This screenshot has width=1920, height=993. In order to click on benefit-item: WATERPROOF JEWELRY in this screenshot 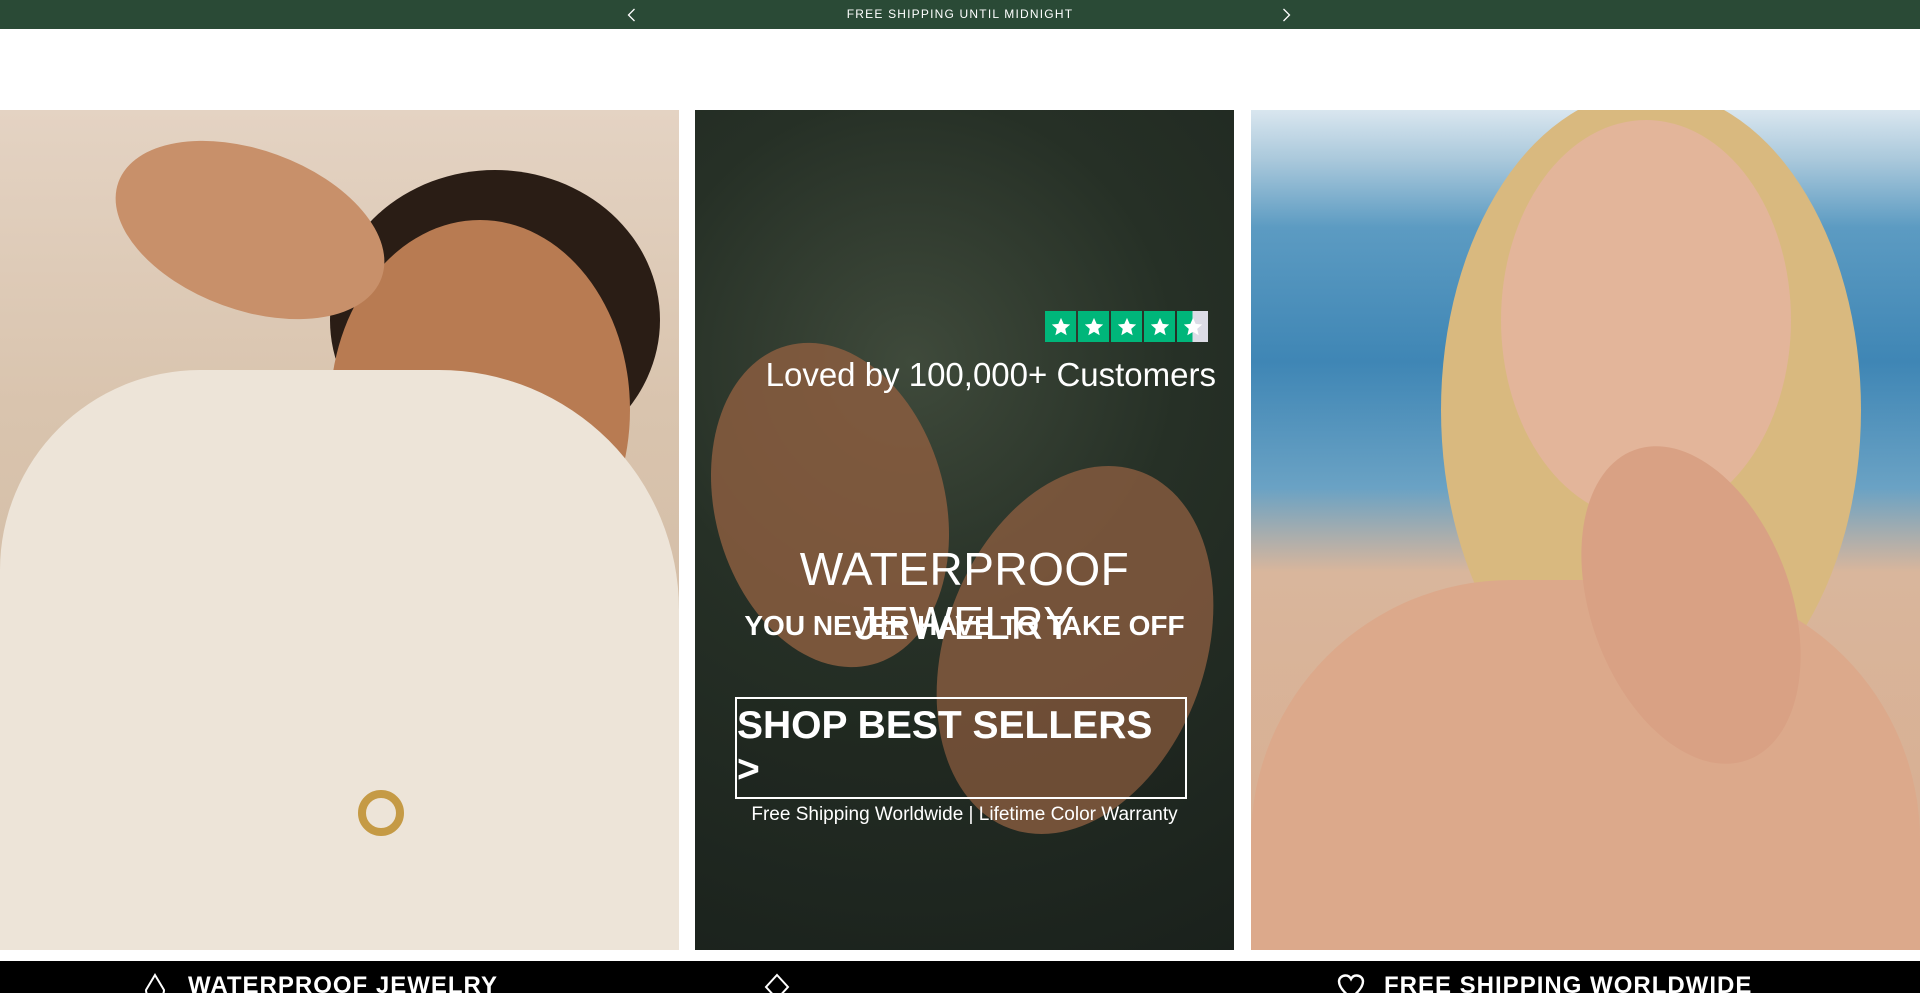, I will do `click(319, 982)`.